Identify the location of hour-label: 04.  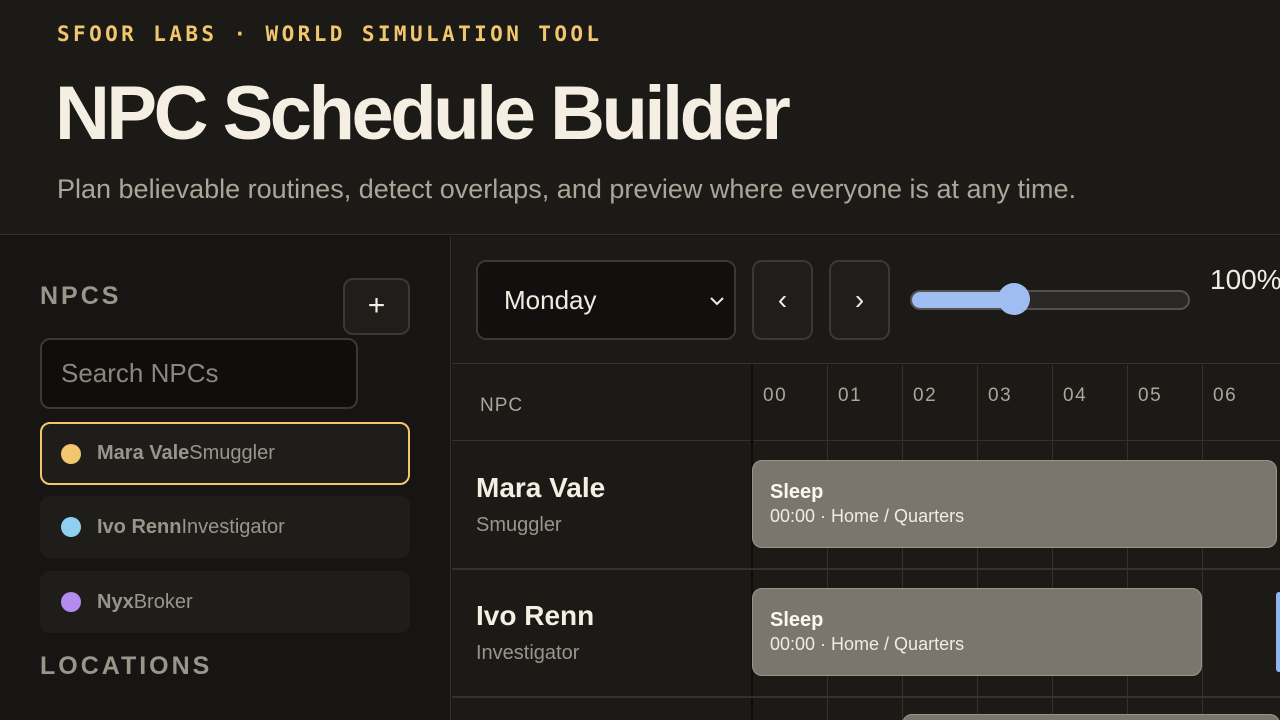
(1075, 395).